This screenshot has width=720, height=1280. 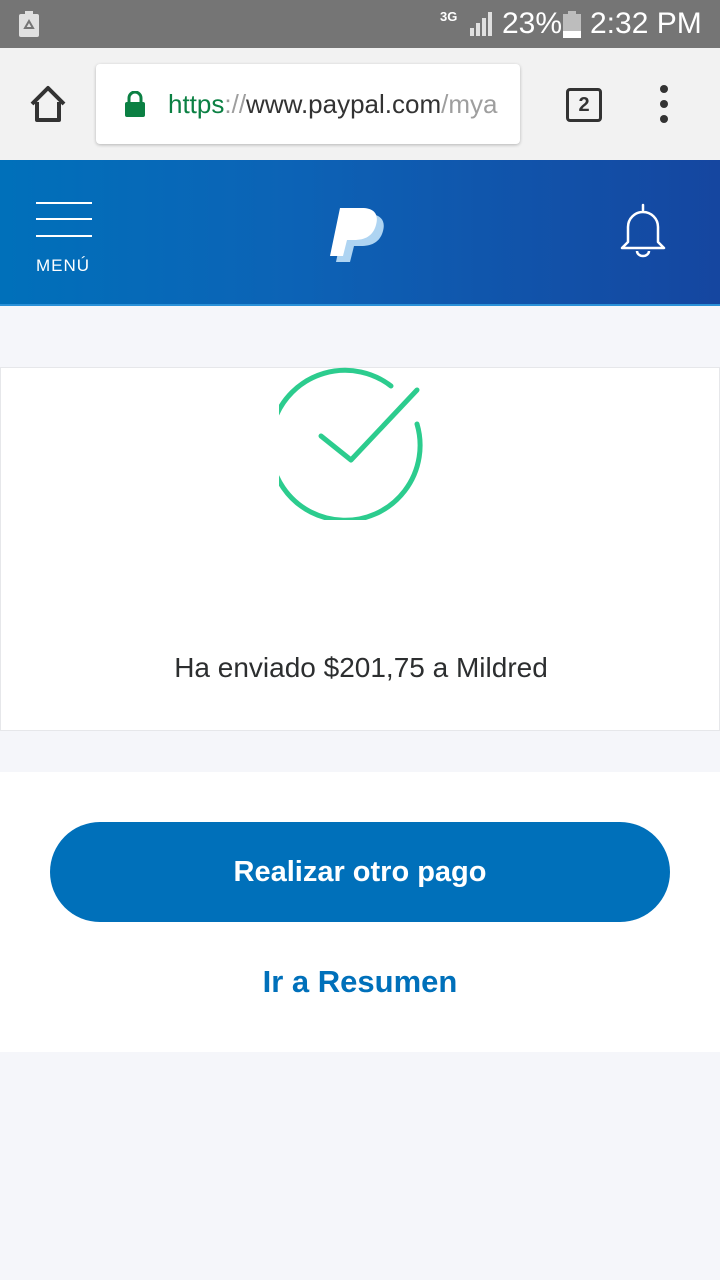 What do you see at coordinates (63, 265) in the screenshot?
I see `menu-label: MENÚ` at bounding box center [63, 265].